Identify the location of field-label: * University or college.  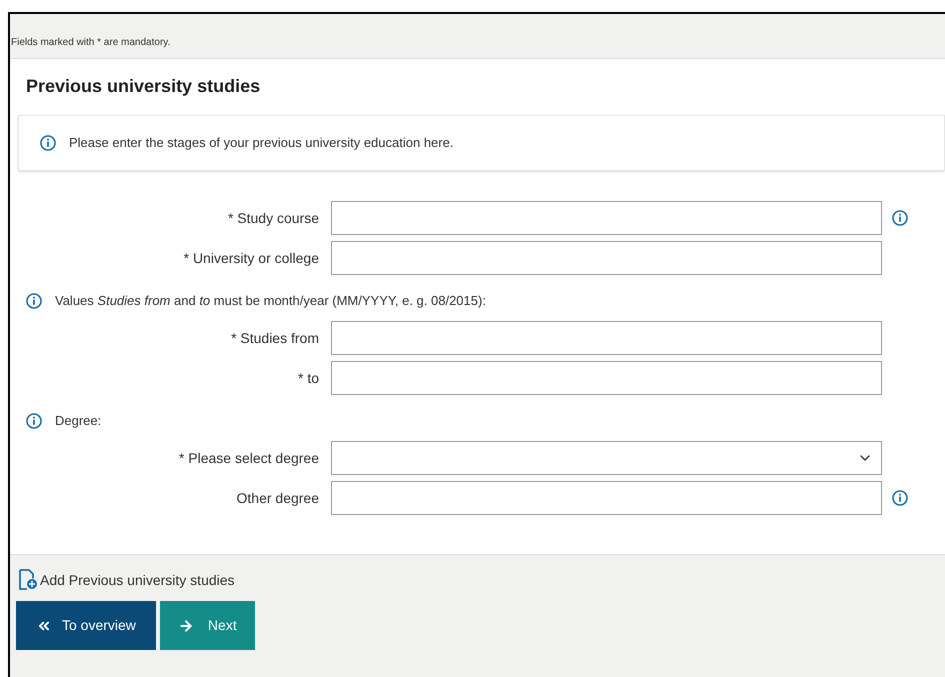
(251, 258).